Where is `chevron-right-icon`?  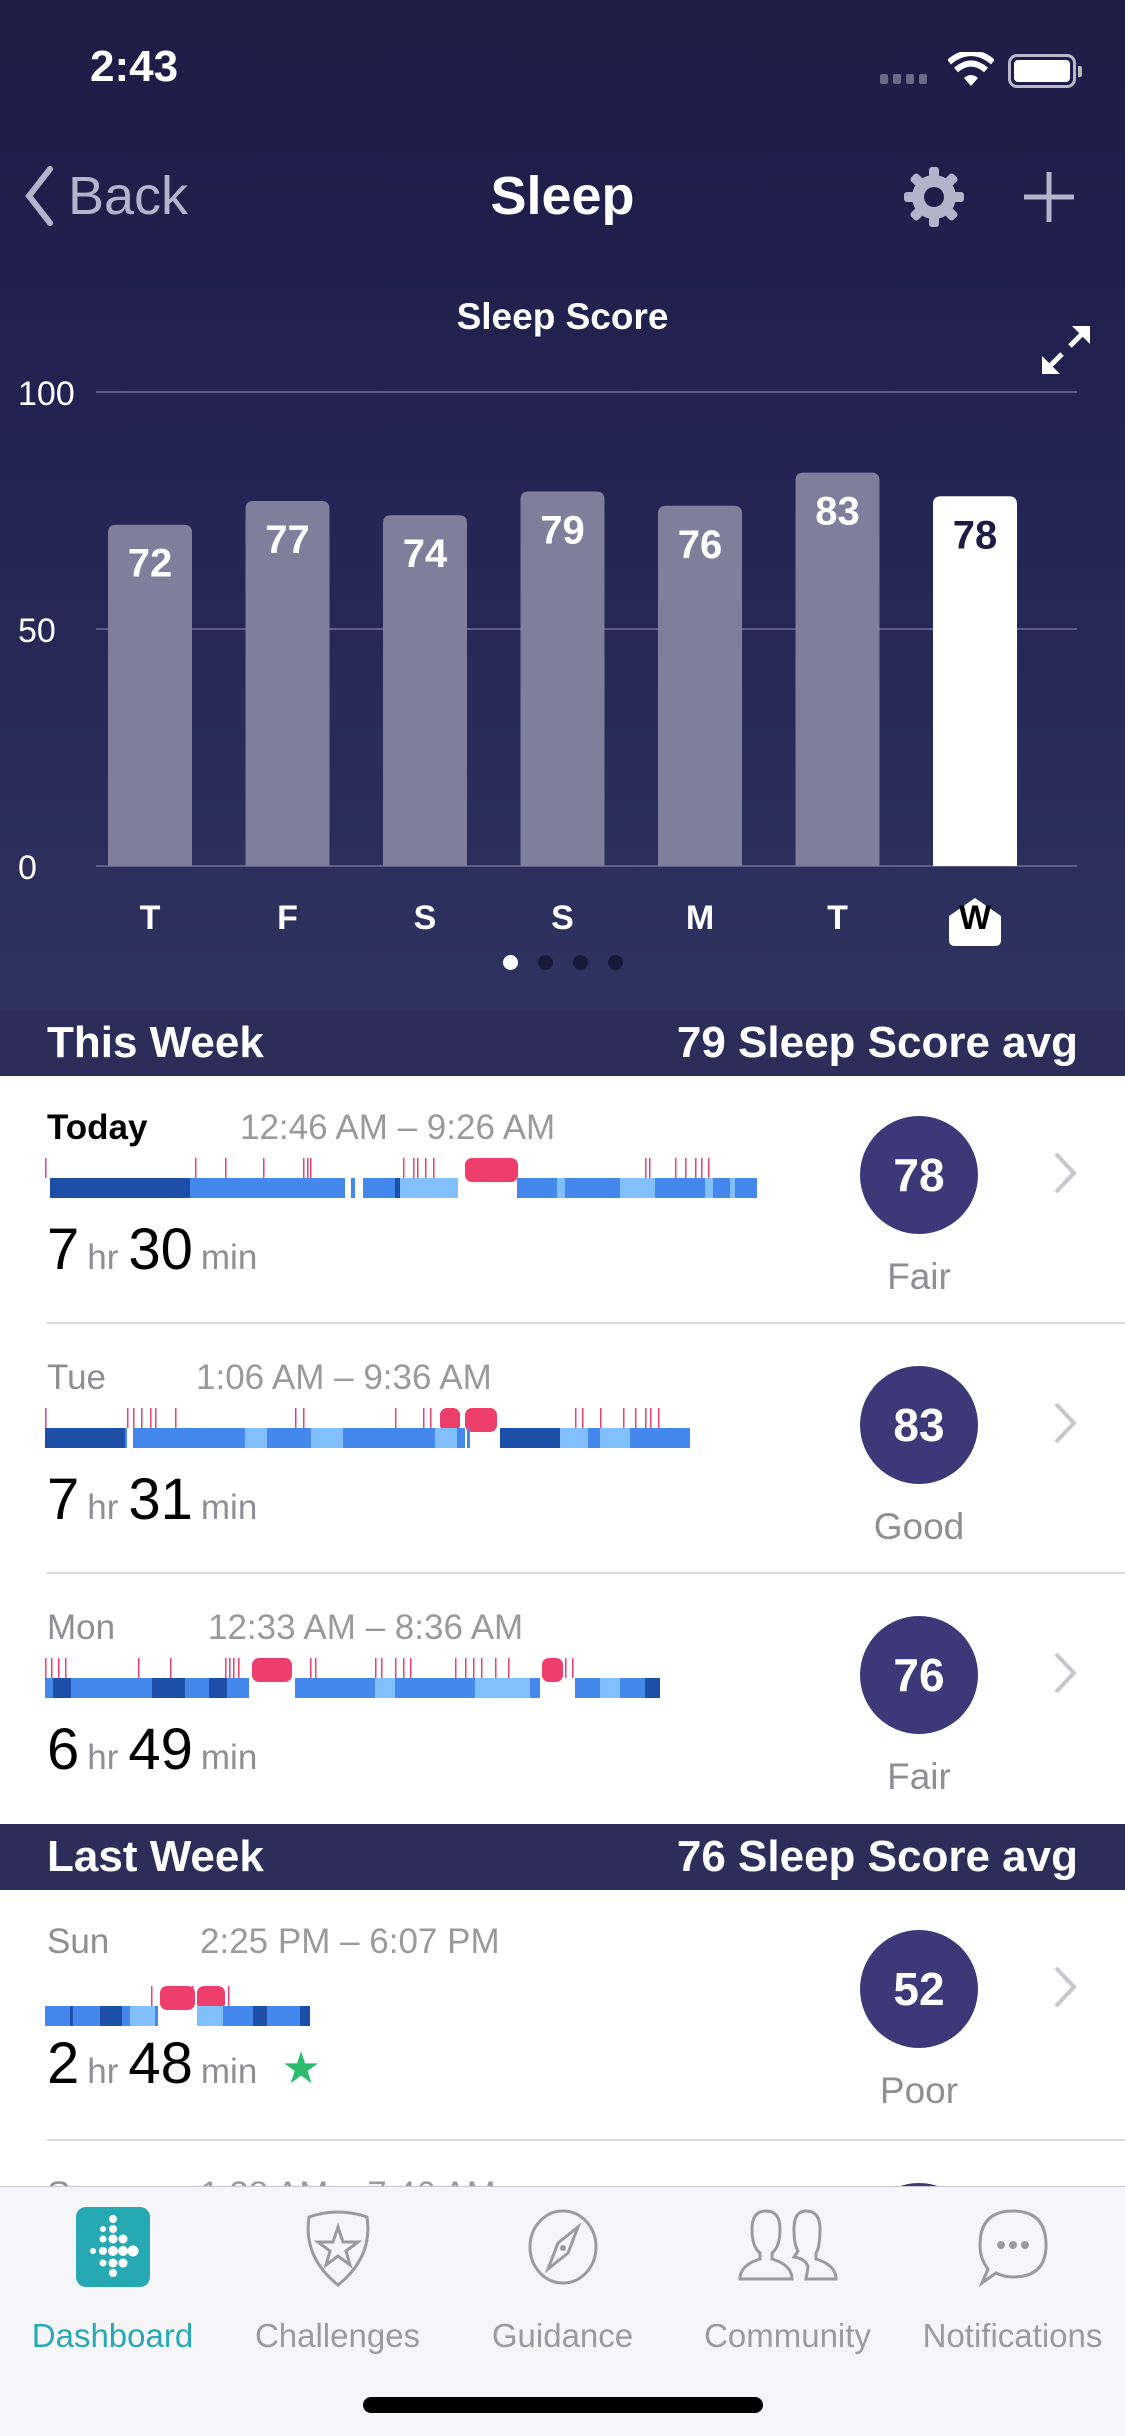
chevron-right-icon is located at coordinates (1065, 1673).